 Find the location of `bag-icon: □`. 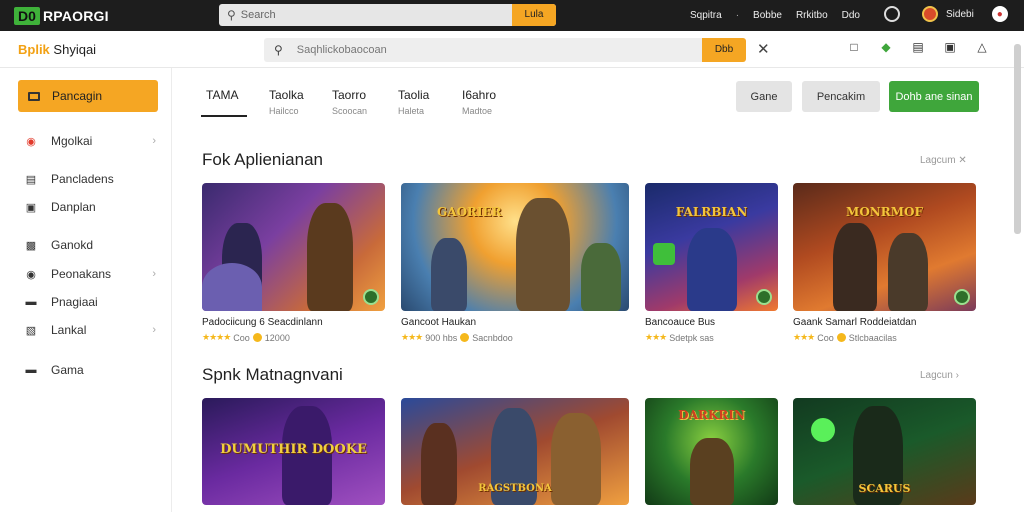

bag-icon: □ is located at coordinates (854, 47).